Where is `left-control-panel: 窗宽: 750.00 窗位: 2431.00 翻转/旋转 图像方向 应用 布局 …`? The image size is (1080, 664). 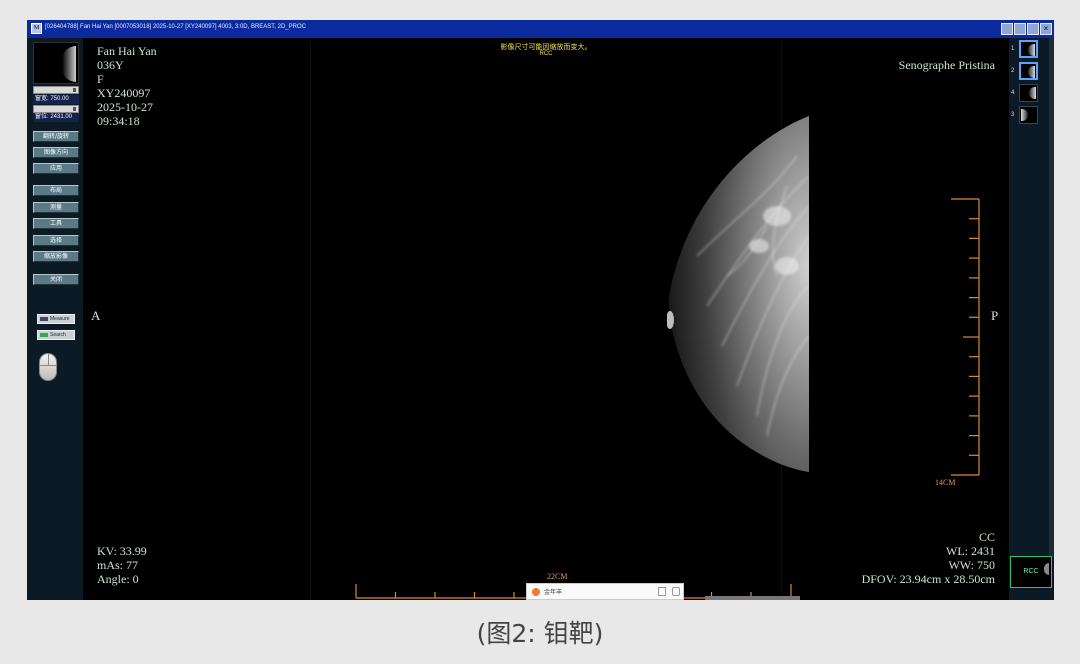
left-control-panel: 窗宽: 750.00 窗位: 2431.00 翻转/旋转 图像方向 应用 布局 … is located at coordinates (55, 319).